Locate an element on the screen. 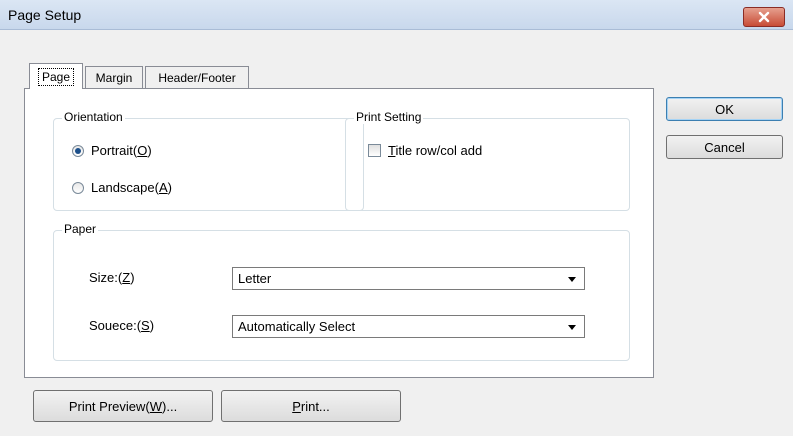  tab-margin: Margin is located at coordinates (114, 77).